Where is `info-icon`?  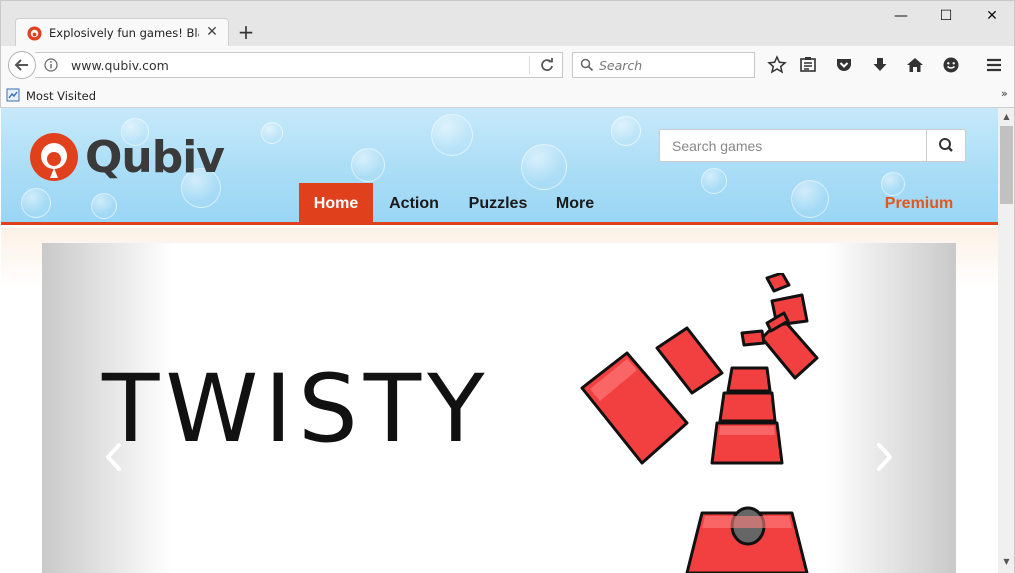 info-icon is located at coordinates (51, 65).